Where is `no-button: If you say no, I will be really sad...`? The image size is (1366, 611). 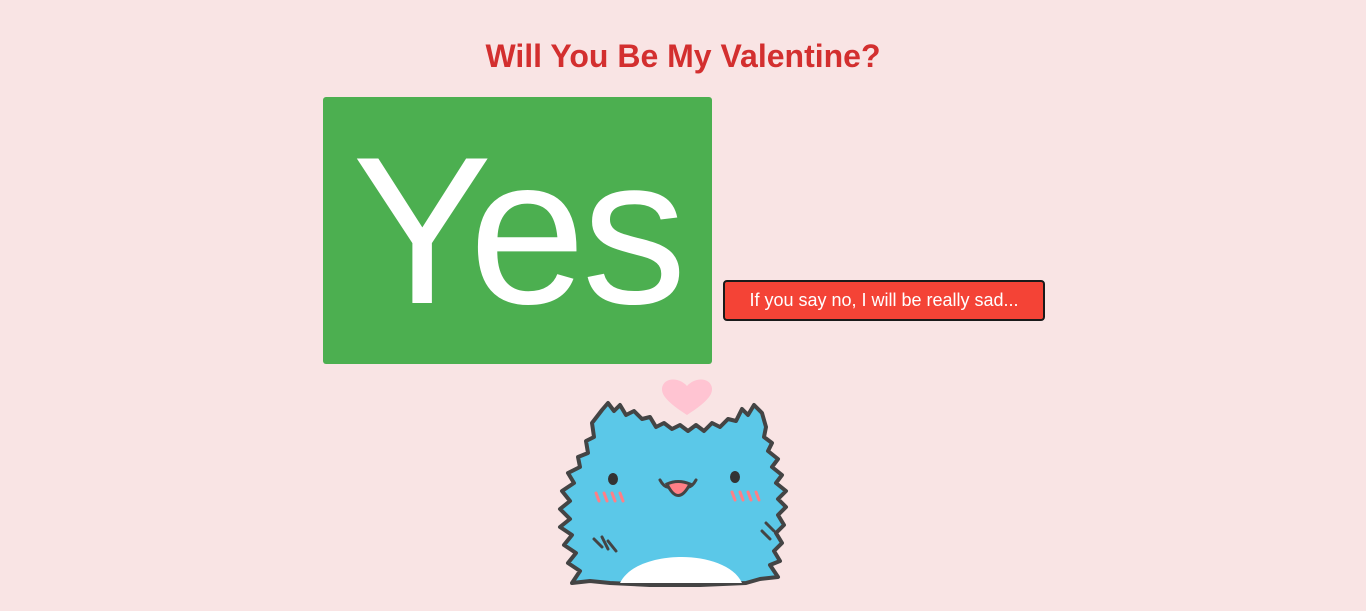
no-button: If you say no, I will be really sad... is located at coordinates (884, 300).